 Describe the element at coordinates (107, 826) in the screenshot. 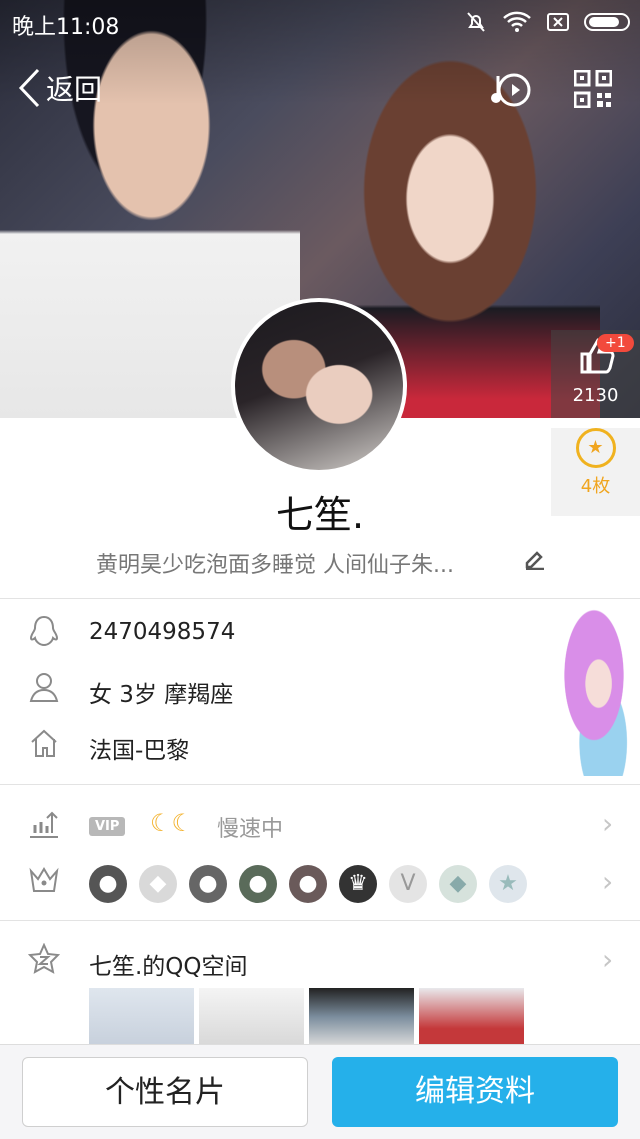

I see `vip-tag: VIP` at that location.